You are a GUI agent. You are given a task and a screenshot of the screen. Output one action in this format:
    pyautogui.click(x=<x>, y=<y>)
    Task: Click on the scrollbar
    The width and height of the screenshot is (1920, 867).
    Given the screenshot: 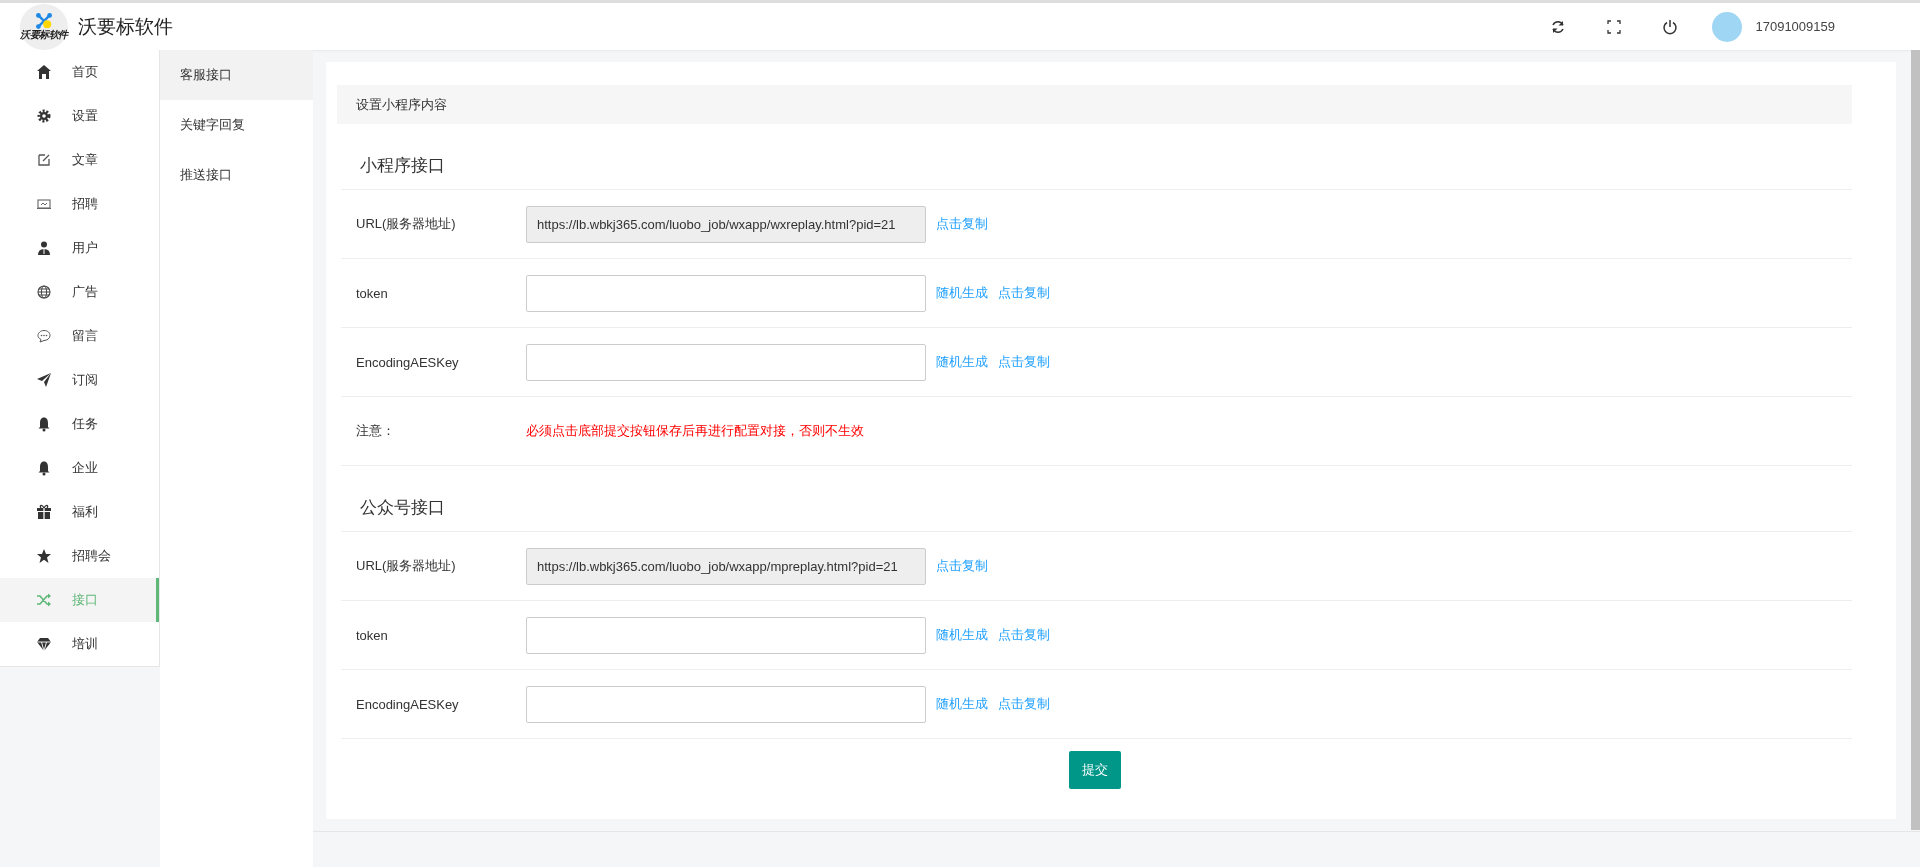 What is the action you would take?
    pyautogui.click(x=1915, y=440)
    